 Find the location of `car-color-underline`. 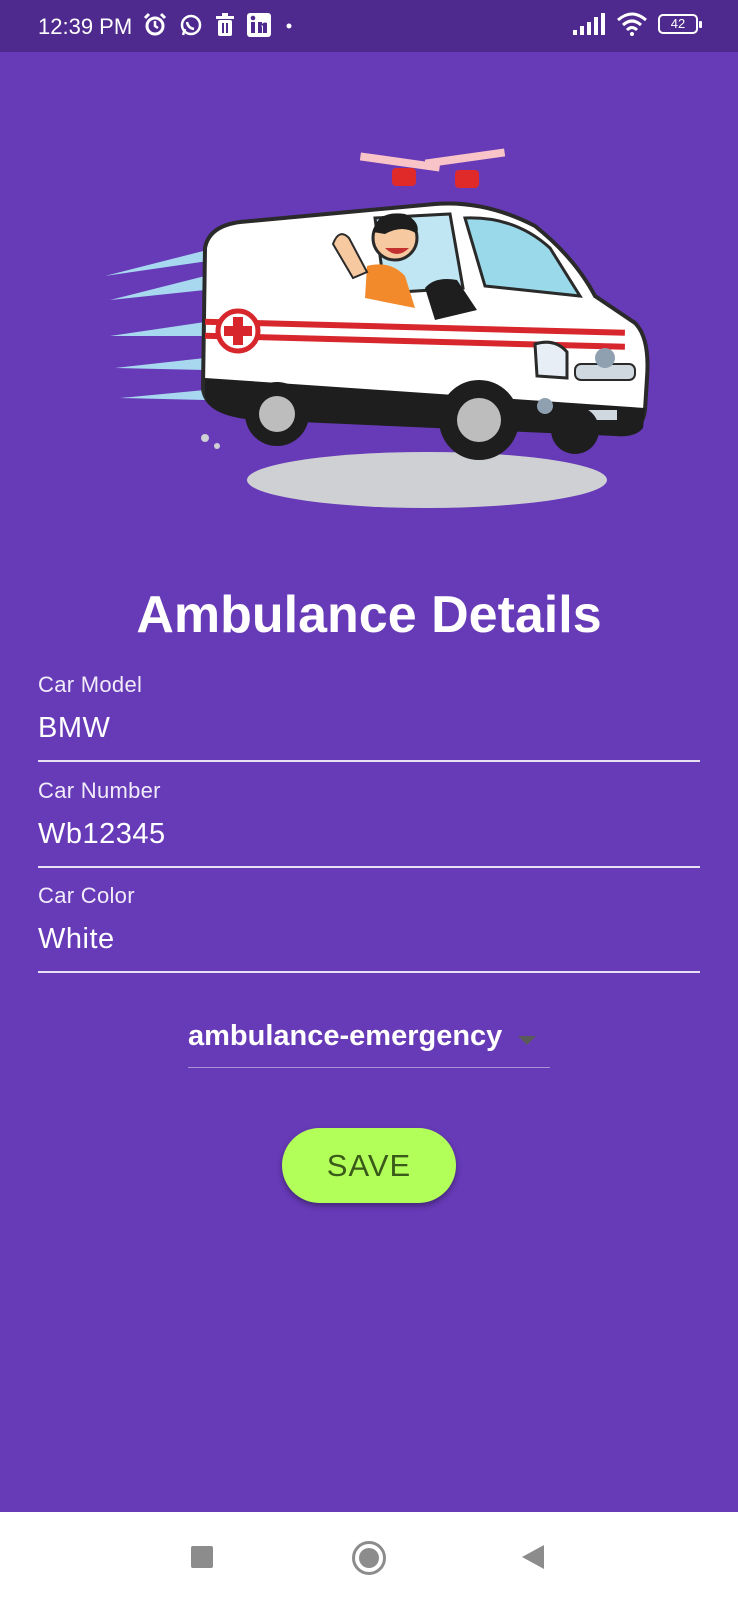

car-color-underline is located at coordinates (369, 972).